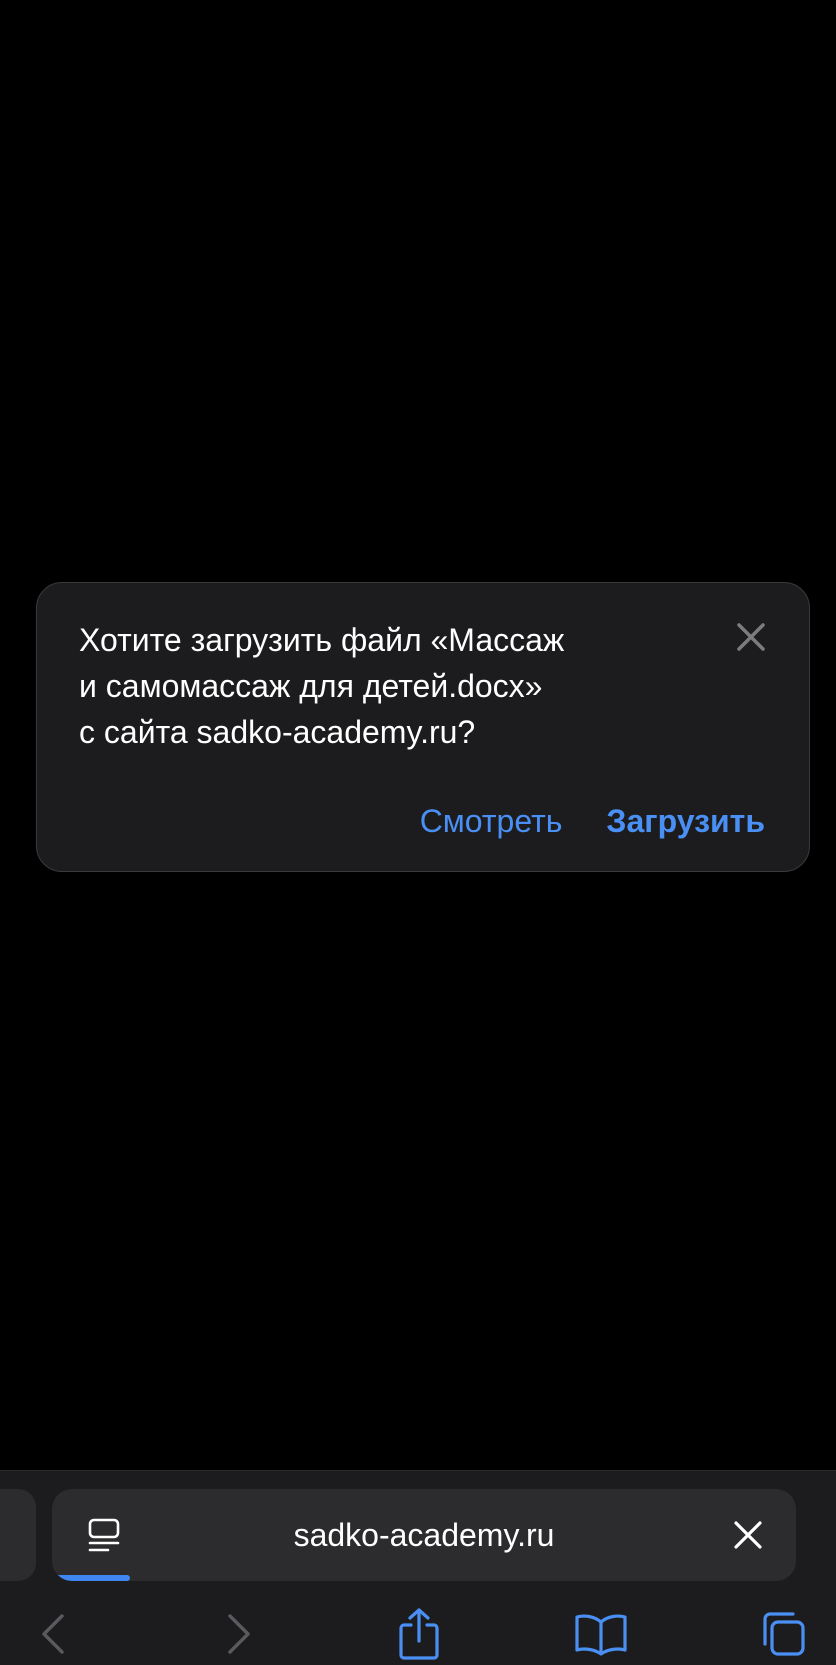 The width and height of the screenshot is (836, 1665). I want to click on address-bar: sadko-academy.ru, so click(424, 1535).